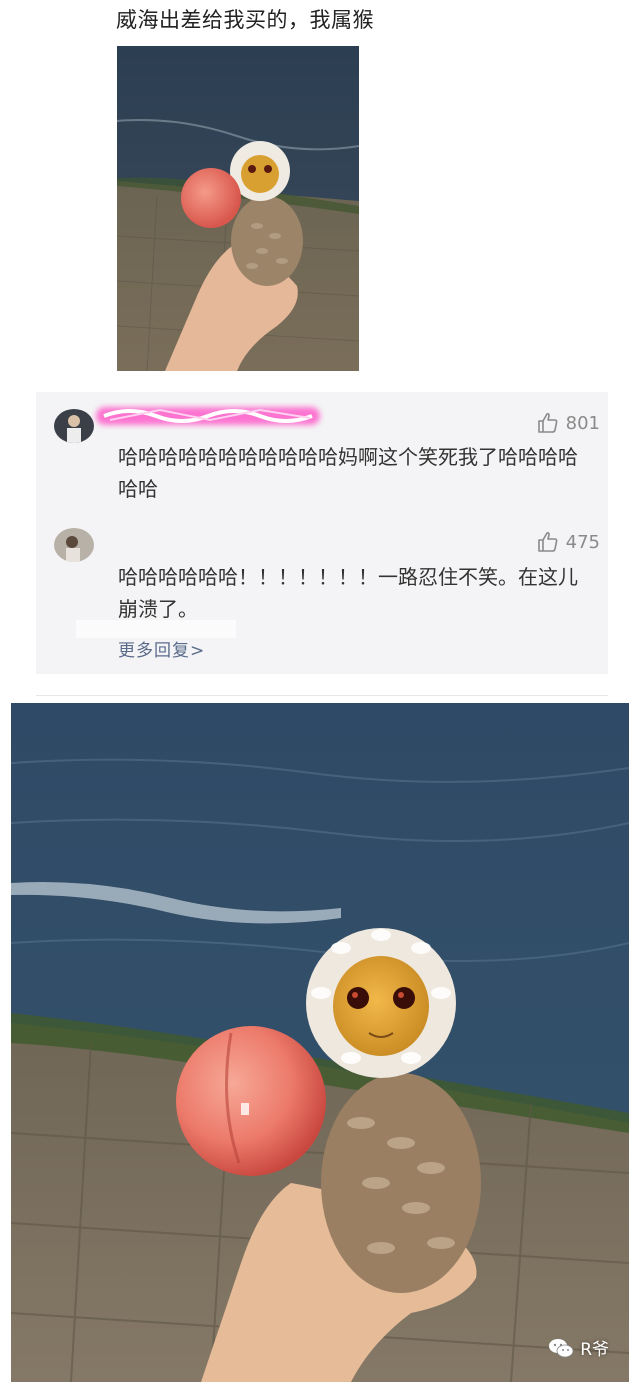 This screenshot has width=640, height=1382. Describe the element at coordinates (322, 695) in the screenshot. I see `divider` at that location.